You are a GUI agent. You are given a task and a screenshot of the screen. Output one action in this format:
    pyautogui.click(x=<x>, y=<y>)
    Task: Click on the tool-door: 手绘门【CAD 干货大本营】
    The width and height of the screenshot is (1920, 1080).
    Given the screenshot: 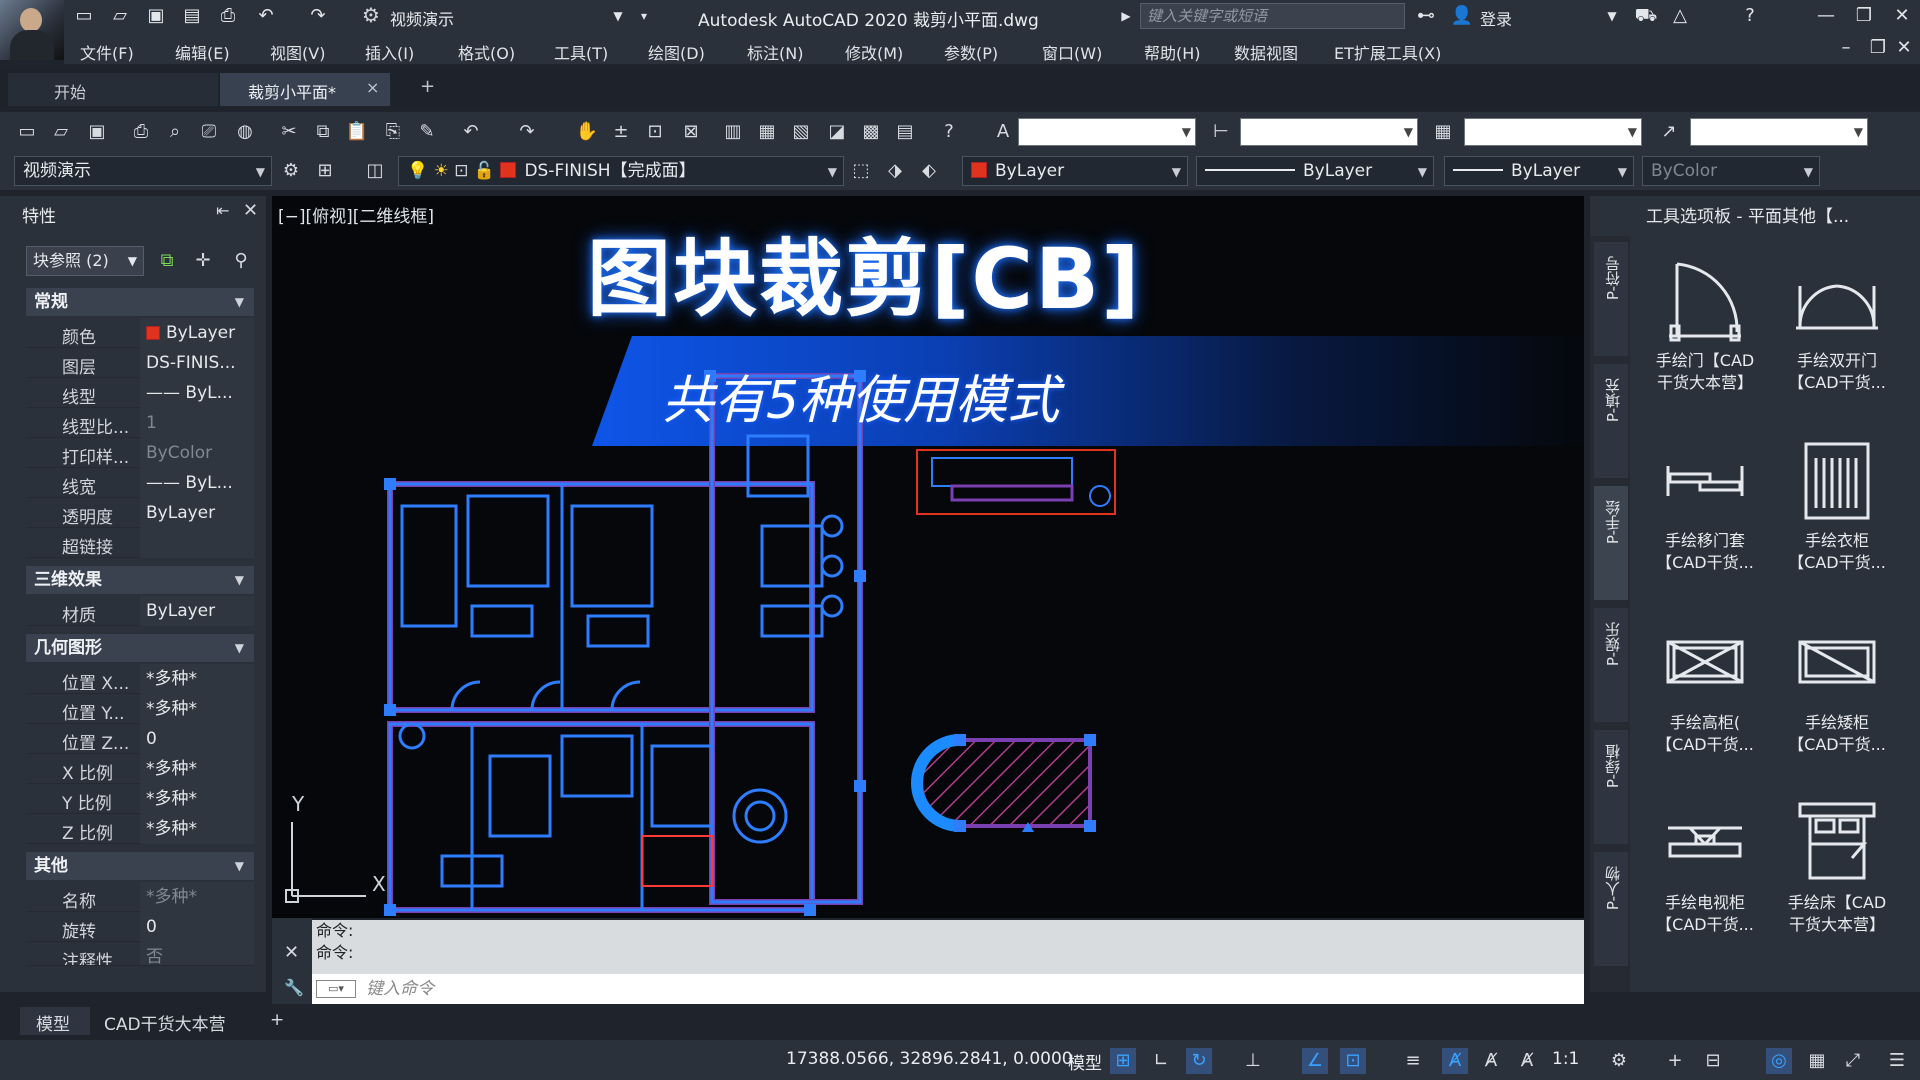 What is the action you would take?
    pyautogui.click(x=1705, y=345)
    